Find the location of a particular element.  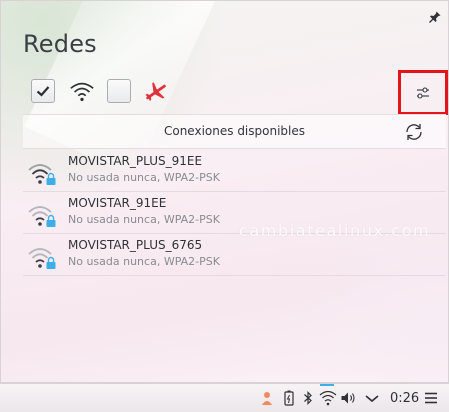

volume-icon is located at coordinates (348, 398).